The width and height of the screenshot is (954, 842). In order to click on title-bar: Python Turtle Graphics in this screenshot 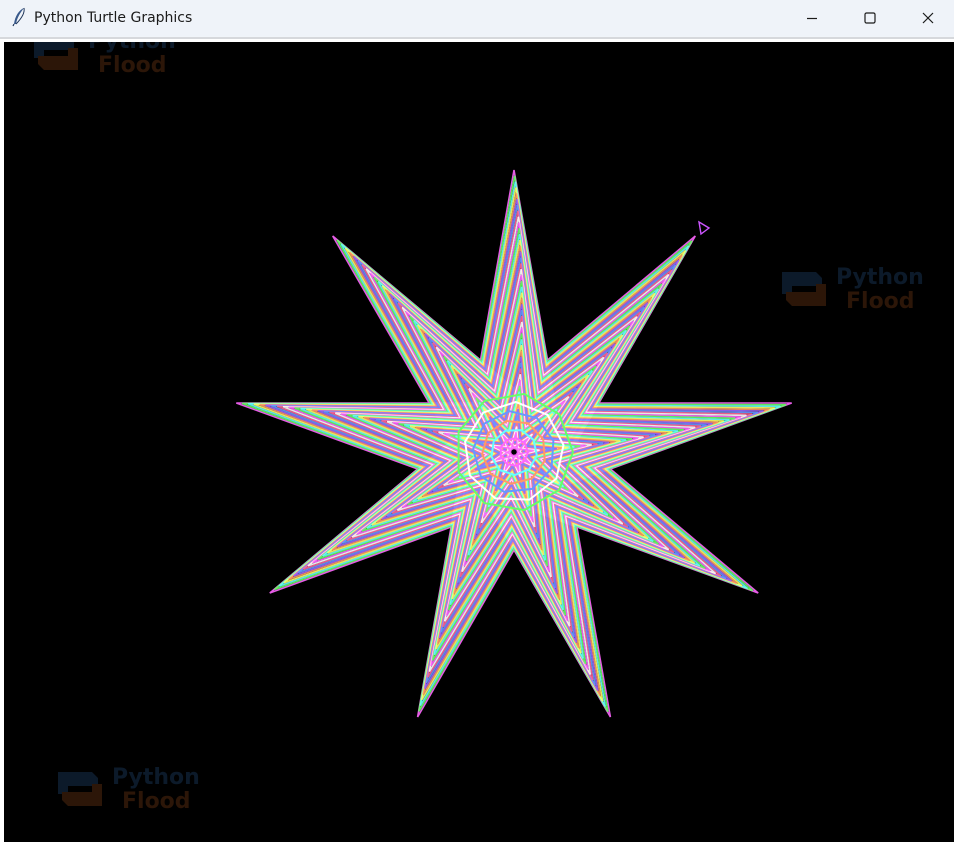, I will do `click(477, 18)`.